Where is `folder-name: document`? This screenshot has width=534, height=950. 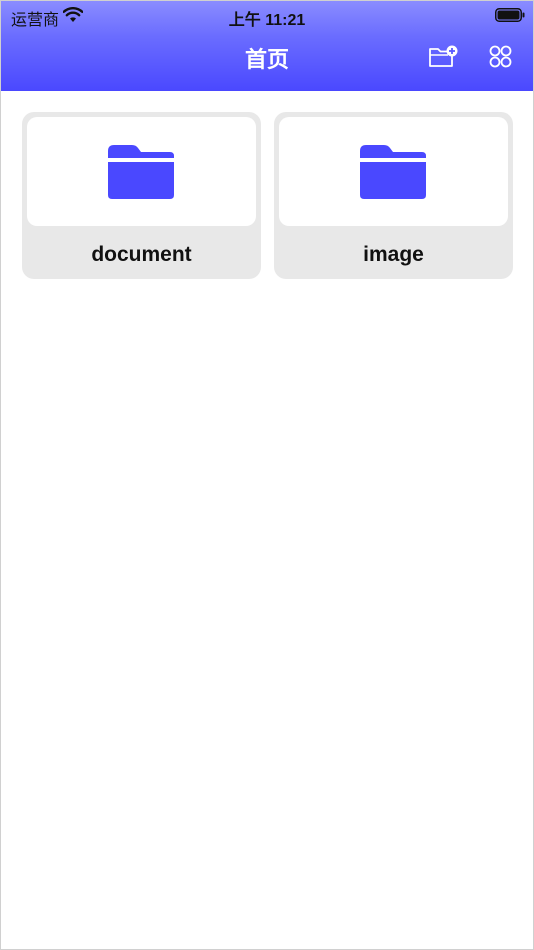 folder-name: document is located at coordinates (141, 254).